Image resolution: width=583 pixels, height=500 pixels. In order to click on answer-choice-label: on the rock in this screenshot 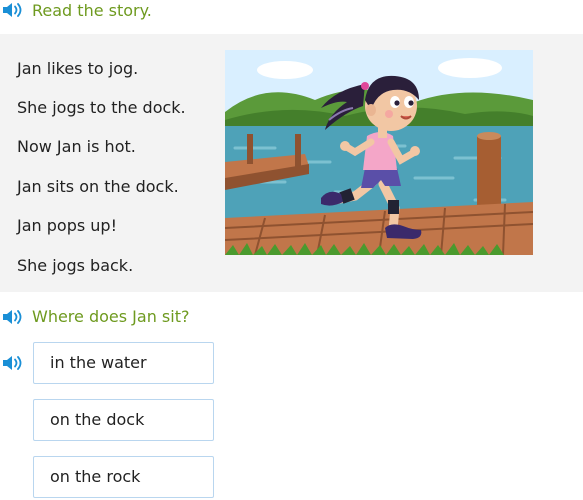, I will do `click(95, 476)`.